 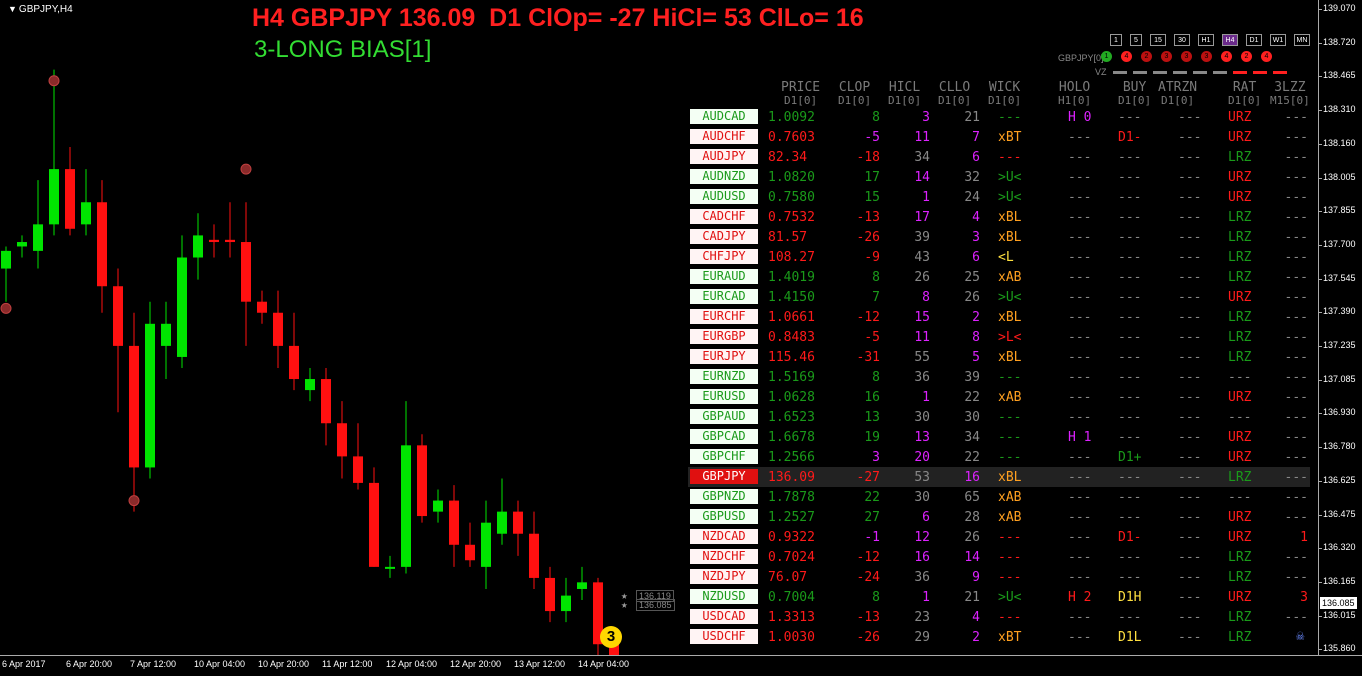 What do you see at coordinates (999, 617) in the screenshot?
I see `table-row: USDCAD 1.3313 -13 23 4 --- --- --- --- LRZ ---` at bounding box center [999, 617].